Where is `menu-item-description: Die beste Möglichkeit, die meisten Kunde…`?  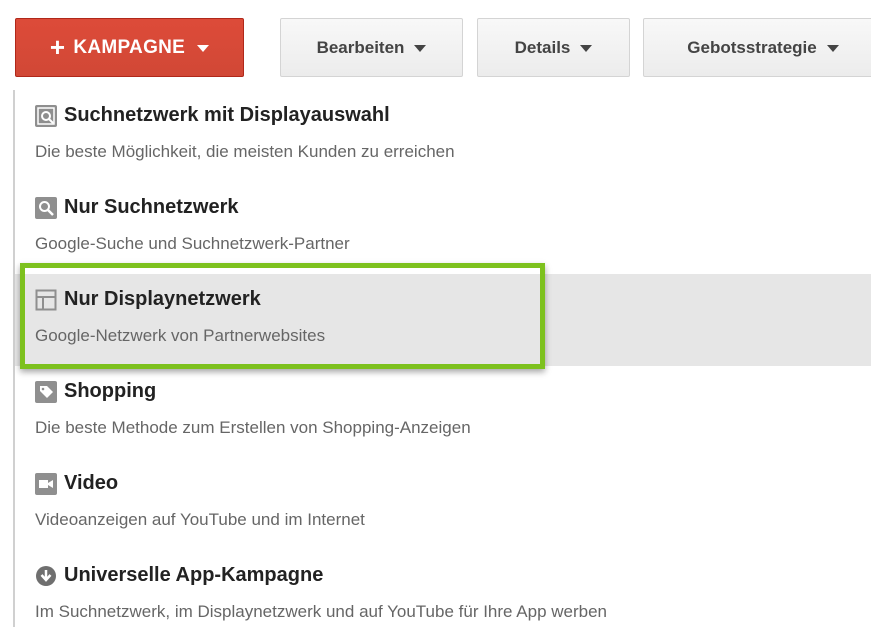 menu-item-description: Die beste Möglichkeit, die meisten Kunde… is located at coordinates (245, 151).